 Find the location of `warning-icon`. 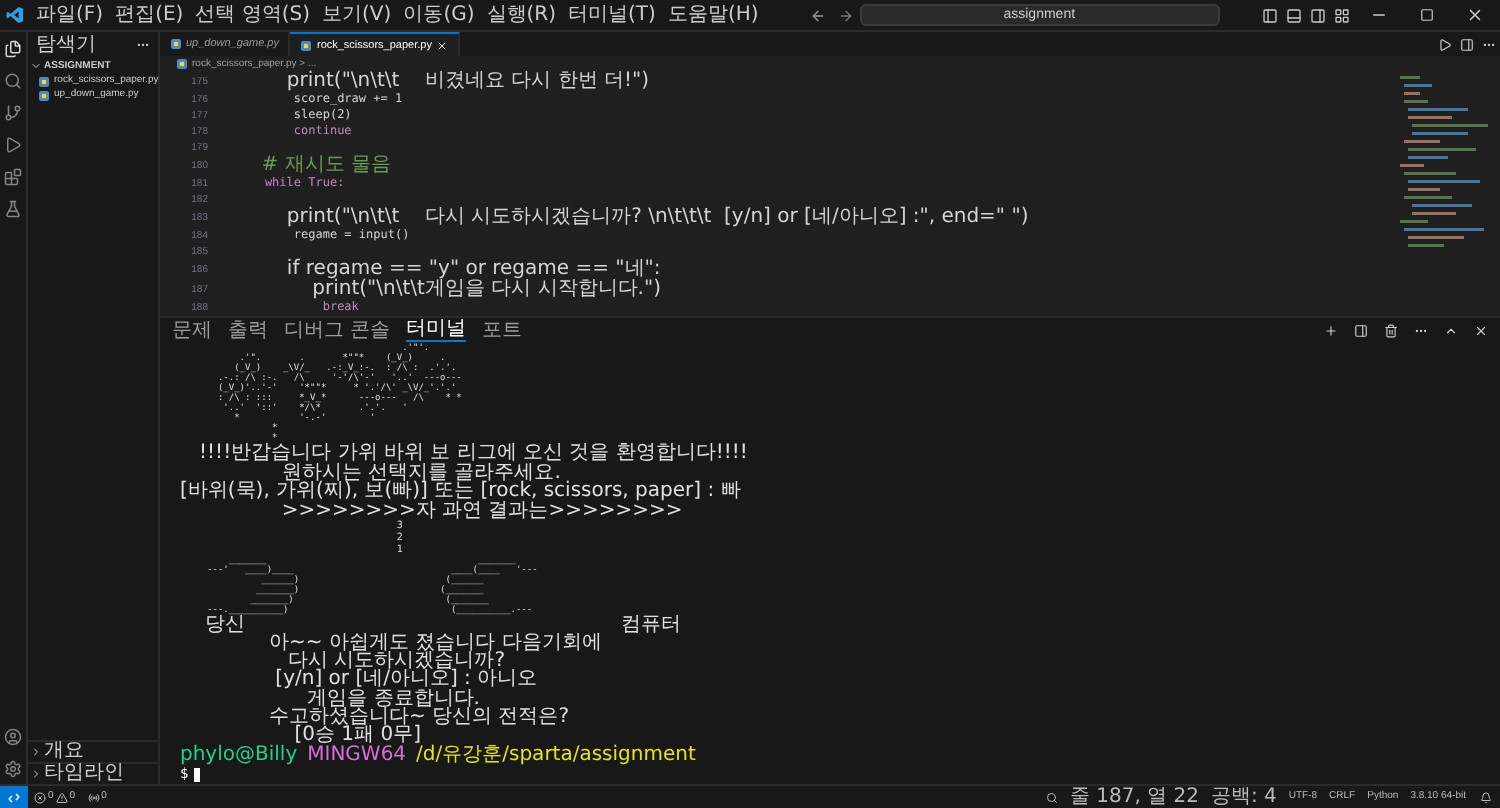

warning-icon is located at coordinates (61, 797).